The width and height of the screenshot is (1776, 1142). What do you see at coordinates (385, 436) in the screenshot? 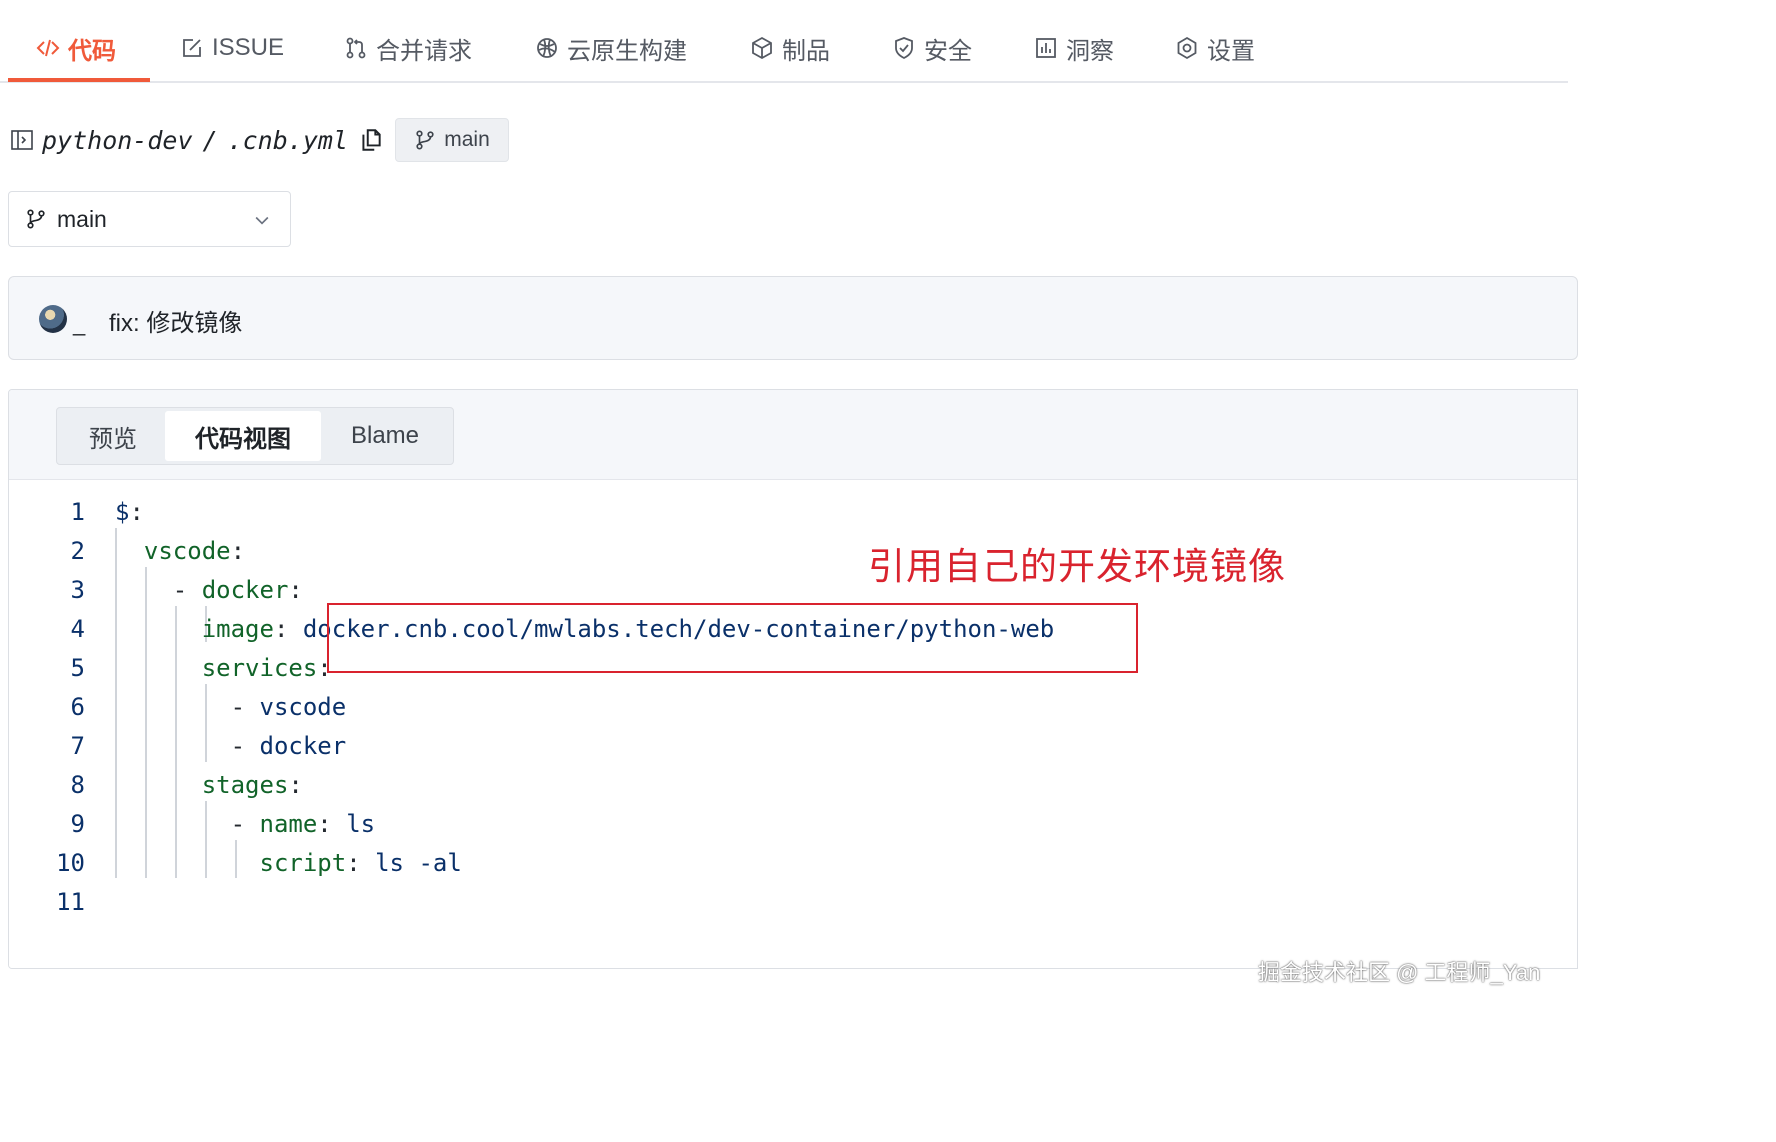
I see `tab-blame: Blame` at bounding box center [385, 436].